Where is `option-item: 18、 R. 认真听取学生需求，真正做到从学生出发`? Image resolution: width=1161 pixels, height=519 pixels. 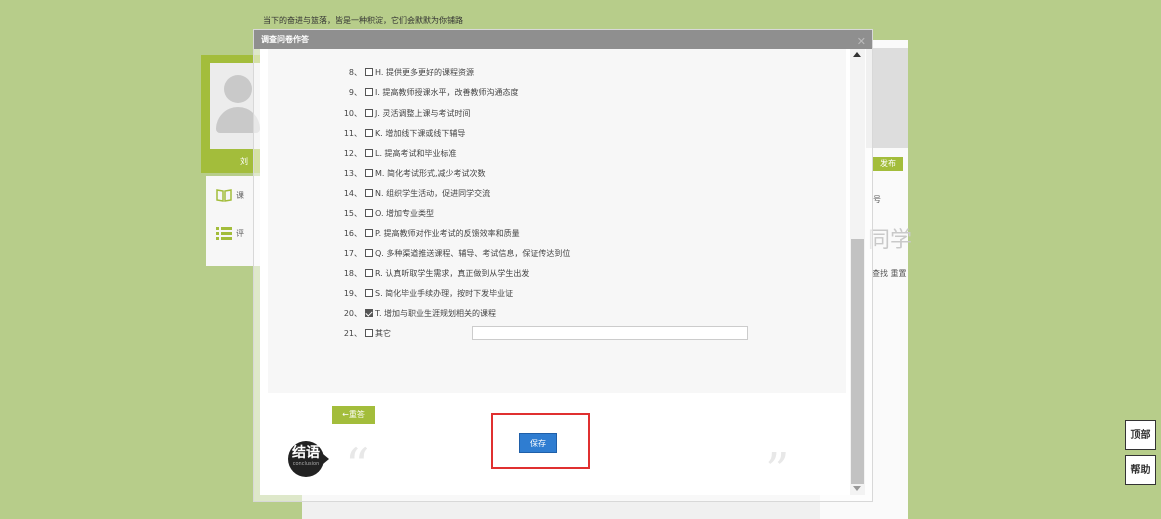
option-item: 18、 R. 认真听取学生需求，真正做到从学生出发 is located at coordinates (436, 273).